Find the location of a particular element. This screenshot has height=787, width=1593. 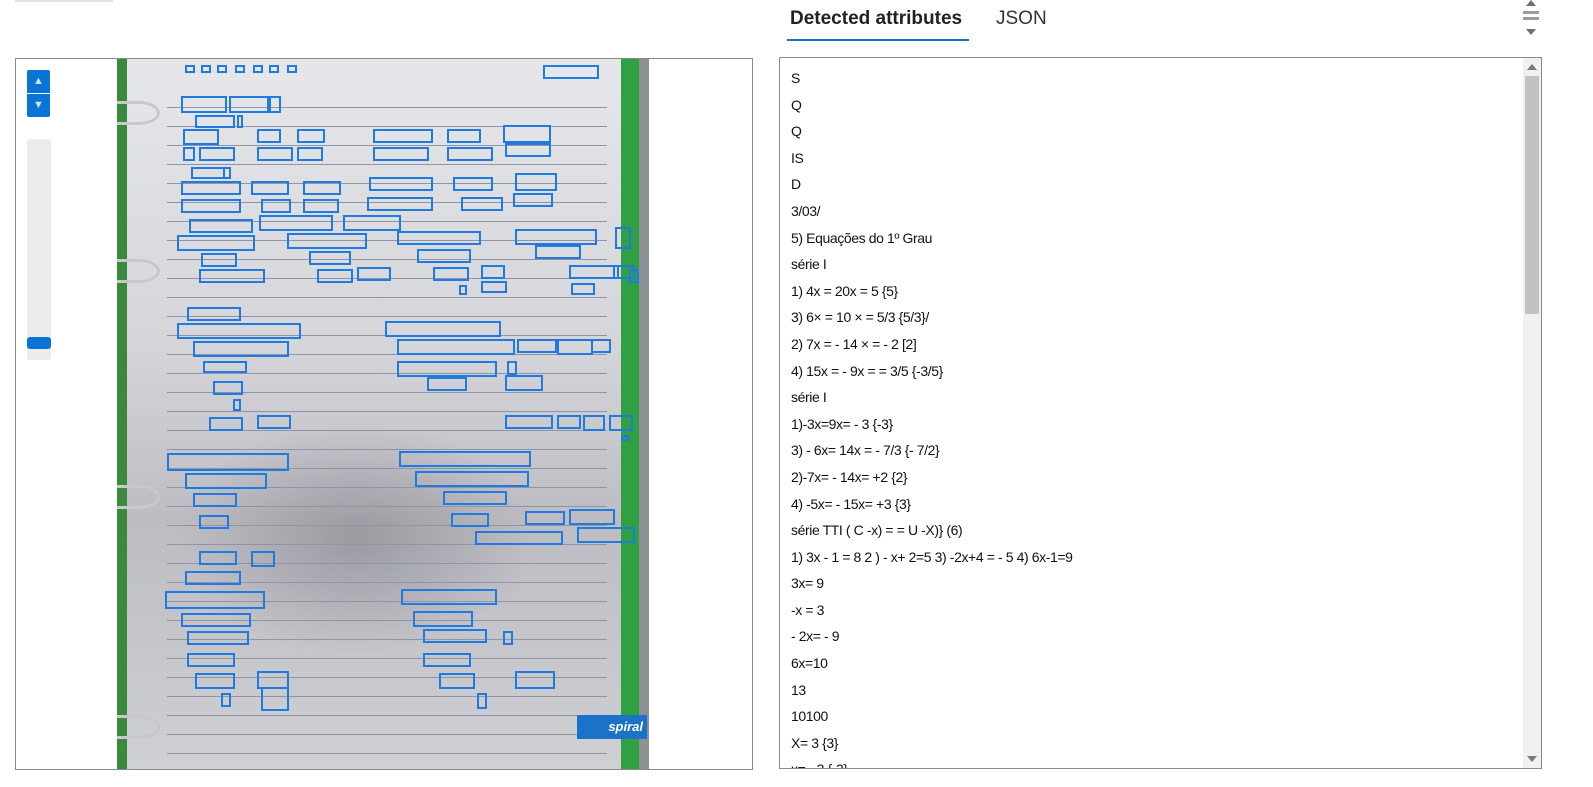

zoom-out-icon: ▼ is located at coordinates (38, 105).